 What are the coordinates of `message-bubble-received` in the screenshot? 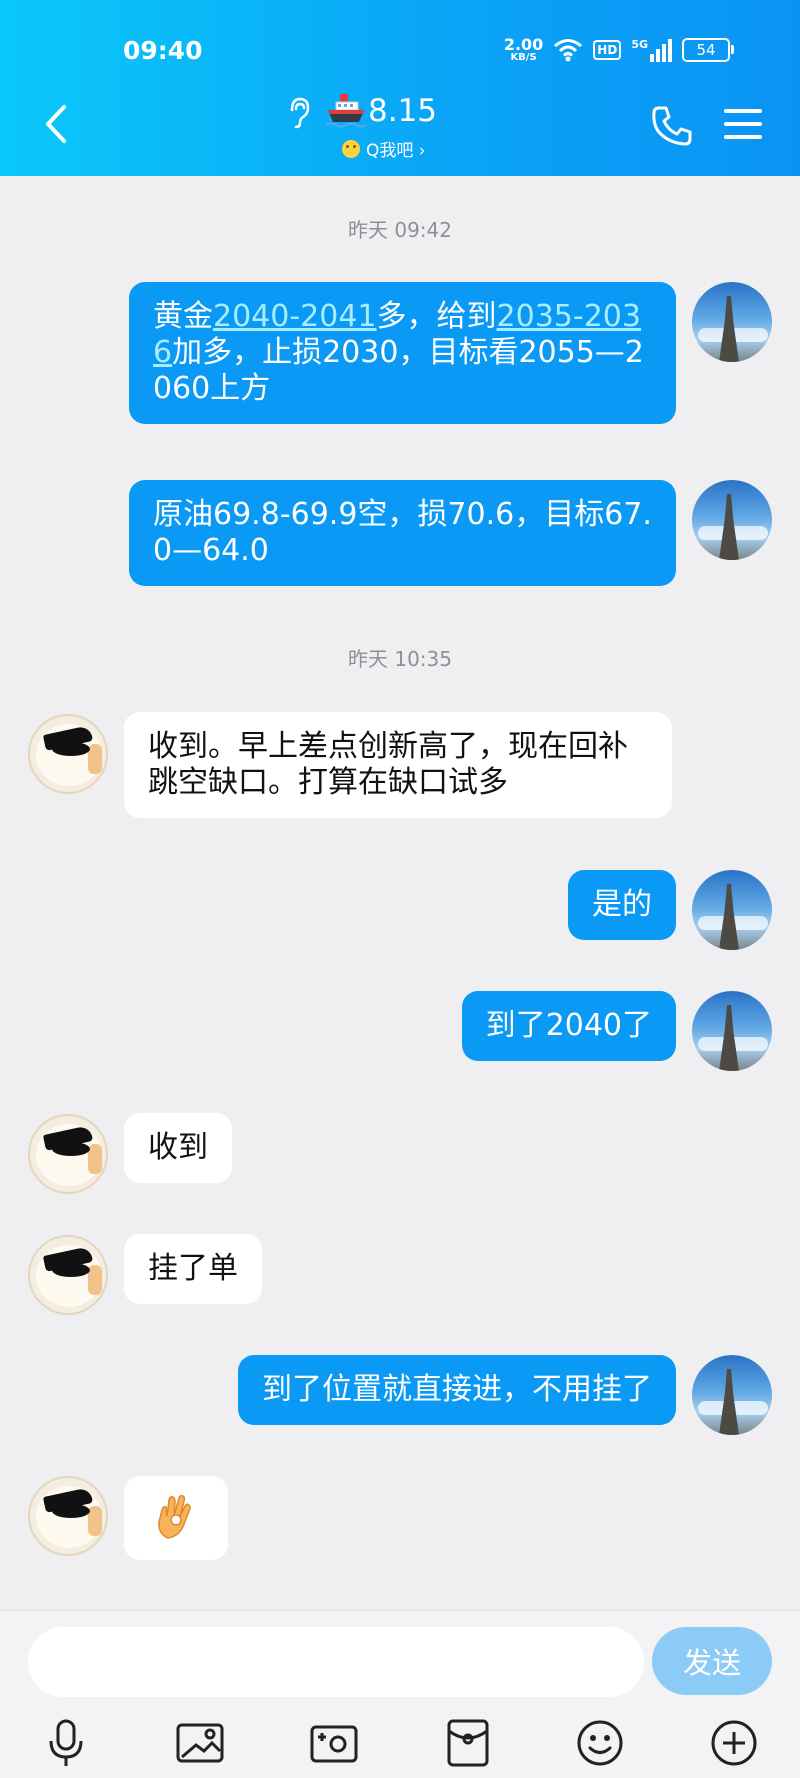 It's located at (176, 1518).